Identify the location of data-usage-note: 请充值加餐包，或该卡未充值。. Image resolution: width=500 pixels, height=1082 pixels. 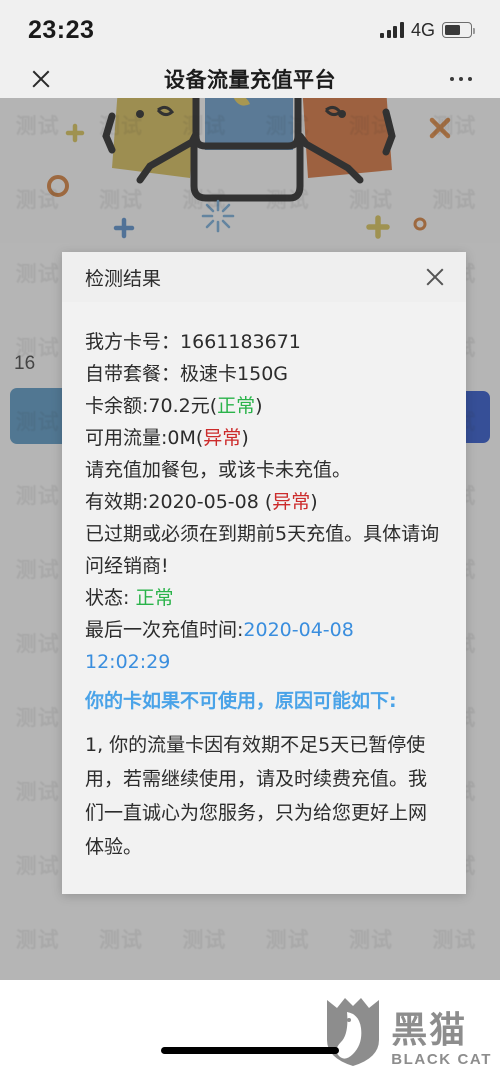
(218, 470).